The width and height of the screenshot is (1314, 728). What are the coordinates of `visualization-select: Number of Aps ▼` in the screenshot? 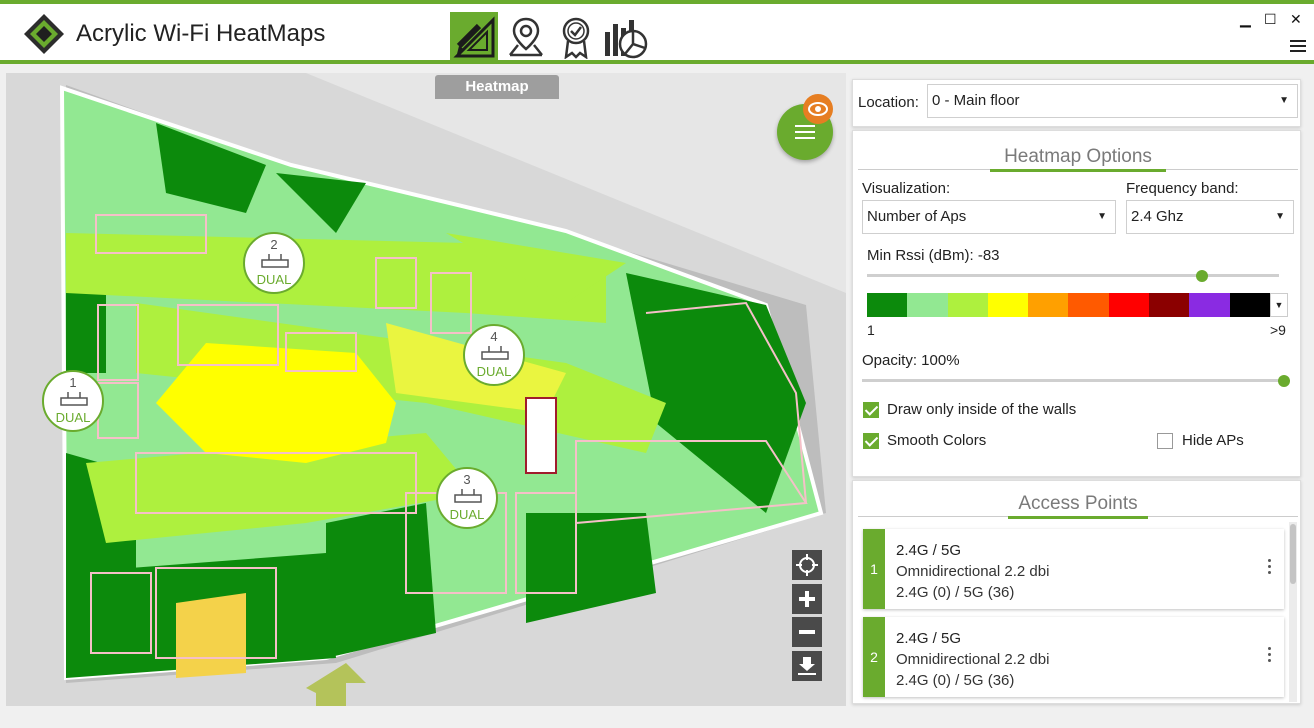 It's located at (989, 217).